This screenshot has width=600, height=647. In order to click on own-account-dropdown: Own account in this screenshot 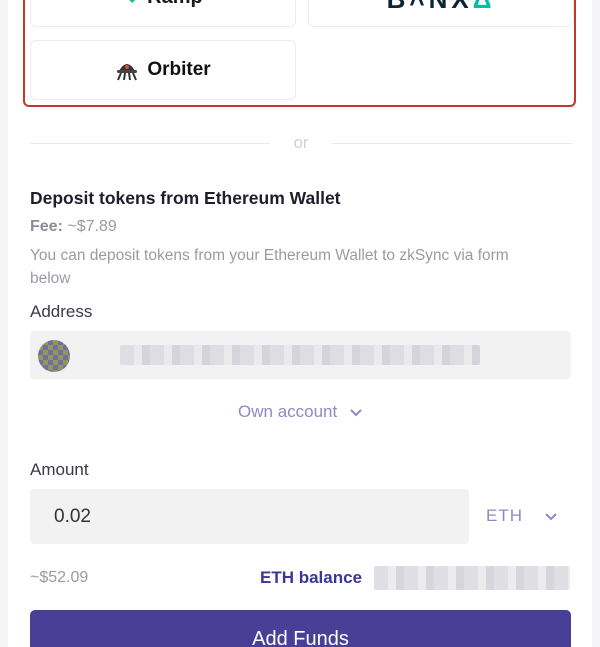, I will do `click(300, 412)`.